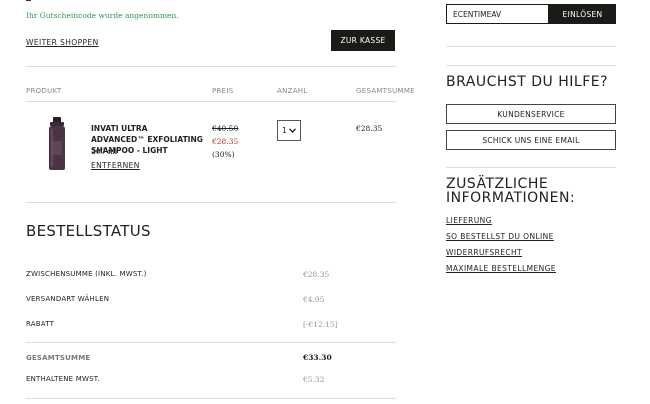 This screenshot has height=404, width=650. What do you see at coordinates (314, 299) in the screenshot?
I see `shipping-value: €4.95` at bounding box center [314, 299].